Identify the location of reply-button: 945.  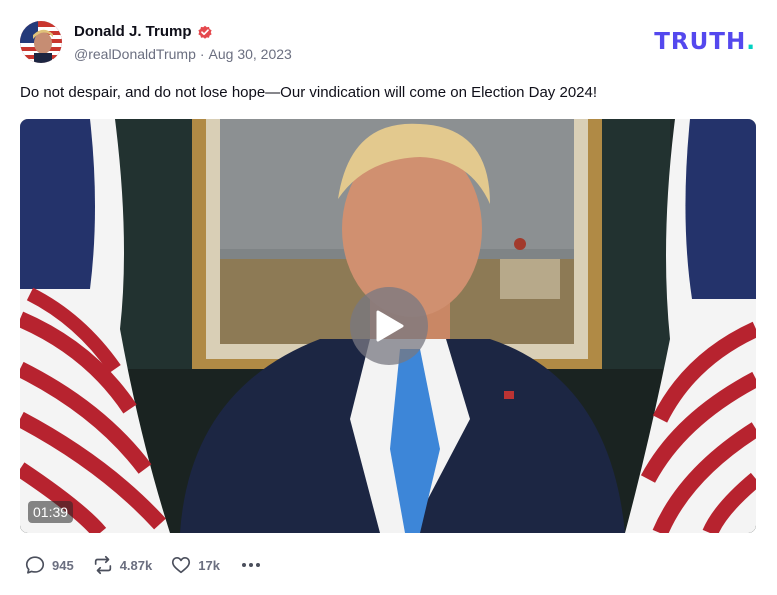
(49, 565).